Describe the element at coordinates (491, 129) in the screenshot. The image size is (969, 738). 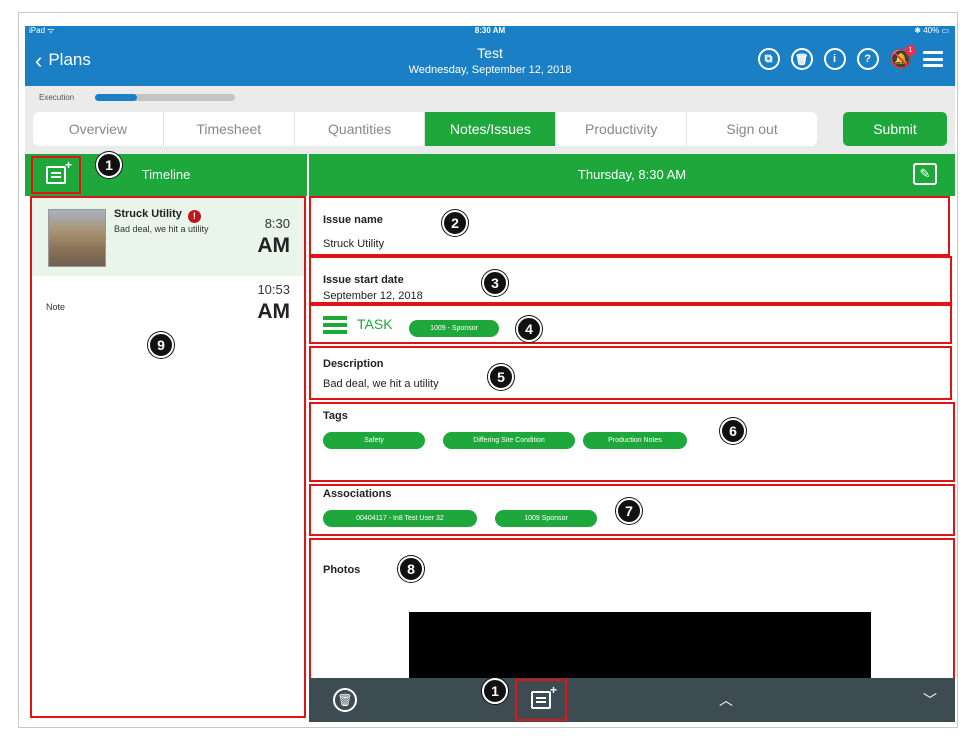
I see `tab-notes-issues: Notes/Issues` at that location.